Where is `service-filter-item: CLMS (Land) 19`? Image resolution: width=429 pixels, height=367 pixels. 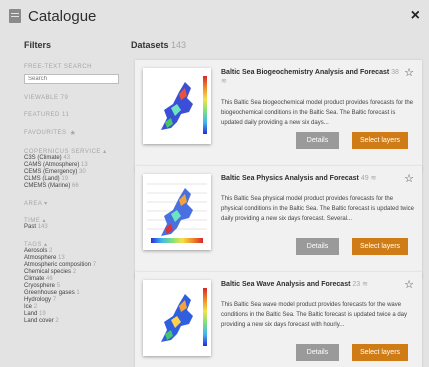
service-filter-item: CLMS (Land) 19 is located at coordinates (76, 179).